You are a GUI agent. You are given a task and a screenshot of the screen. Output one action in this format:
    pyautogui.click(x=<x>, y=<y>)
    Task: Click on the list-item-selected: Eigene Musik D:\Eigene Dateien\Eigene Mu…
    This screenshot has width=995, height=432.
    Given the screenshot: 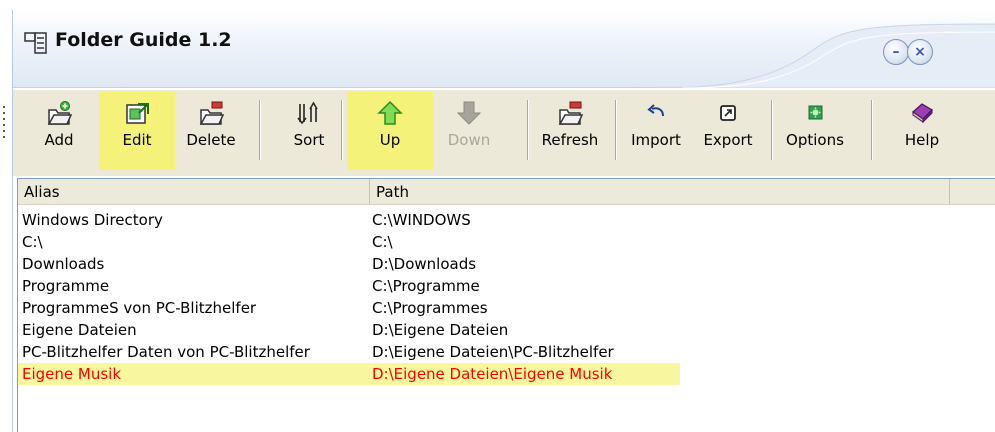 What is the action you would take?
    pyautogui.click(x=349, y=374)
    